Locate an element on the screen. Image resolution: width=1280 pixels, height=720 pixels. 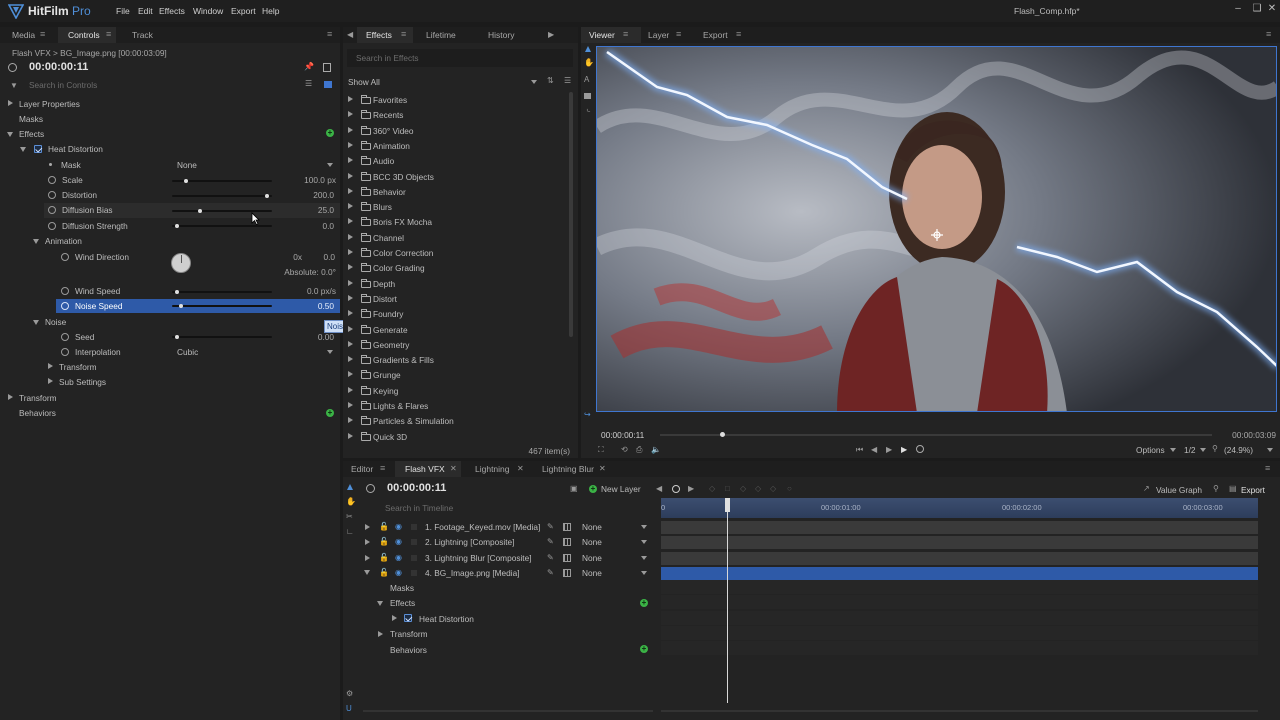
layer-lock-icon: 🔓 is located at coordinates (384, 572).